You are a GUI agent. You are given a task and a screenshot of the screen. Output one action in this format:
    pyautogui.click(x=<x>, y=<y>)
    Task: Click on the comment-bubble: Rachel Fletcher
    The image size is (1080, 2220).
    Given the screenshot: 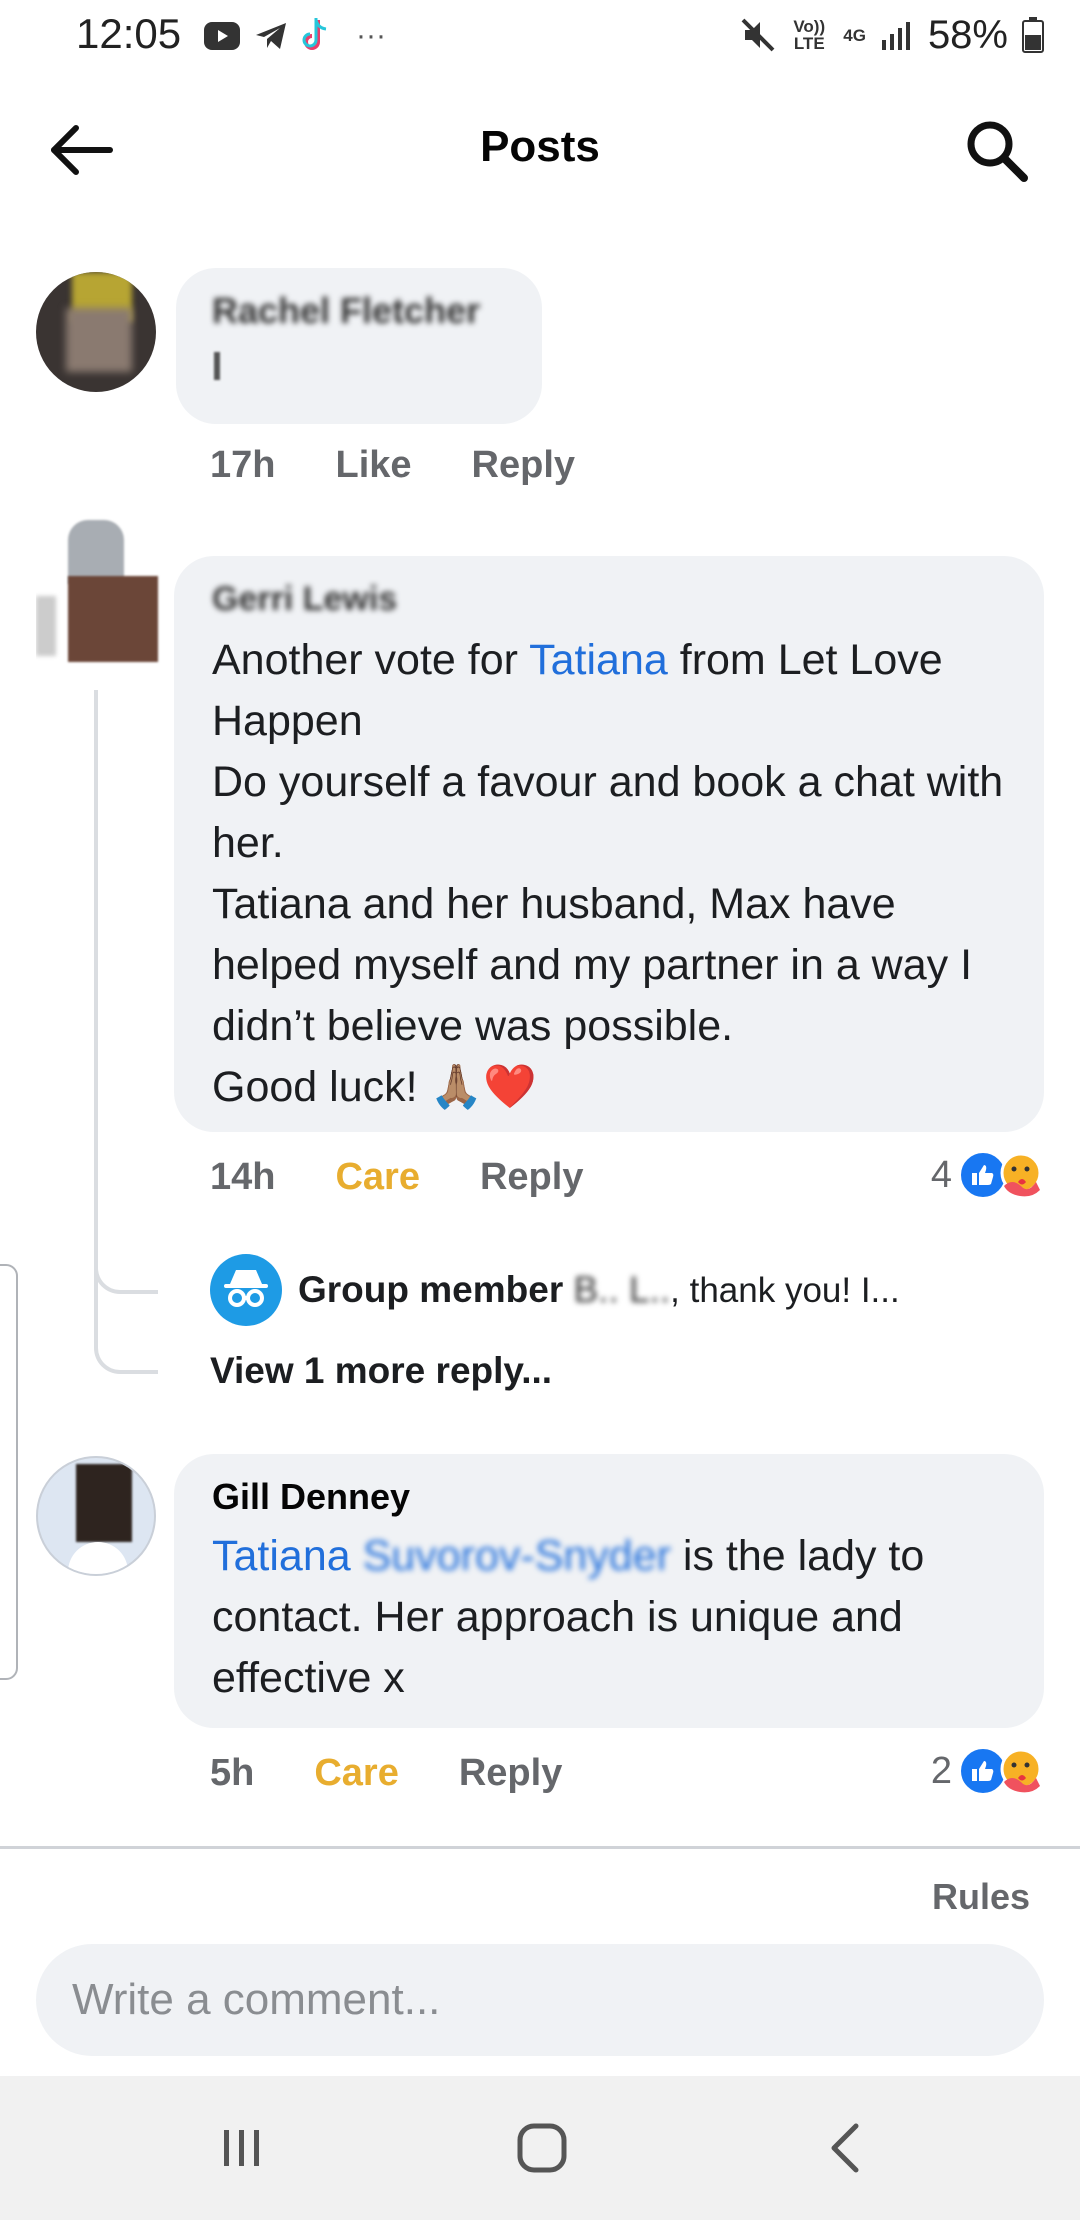 What is the action you would take?
    pyautogui.click(x=359, y=346)
    